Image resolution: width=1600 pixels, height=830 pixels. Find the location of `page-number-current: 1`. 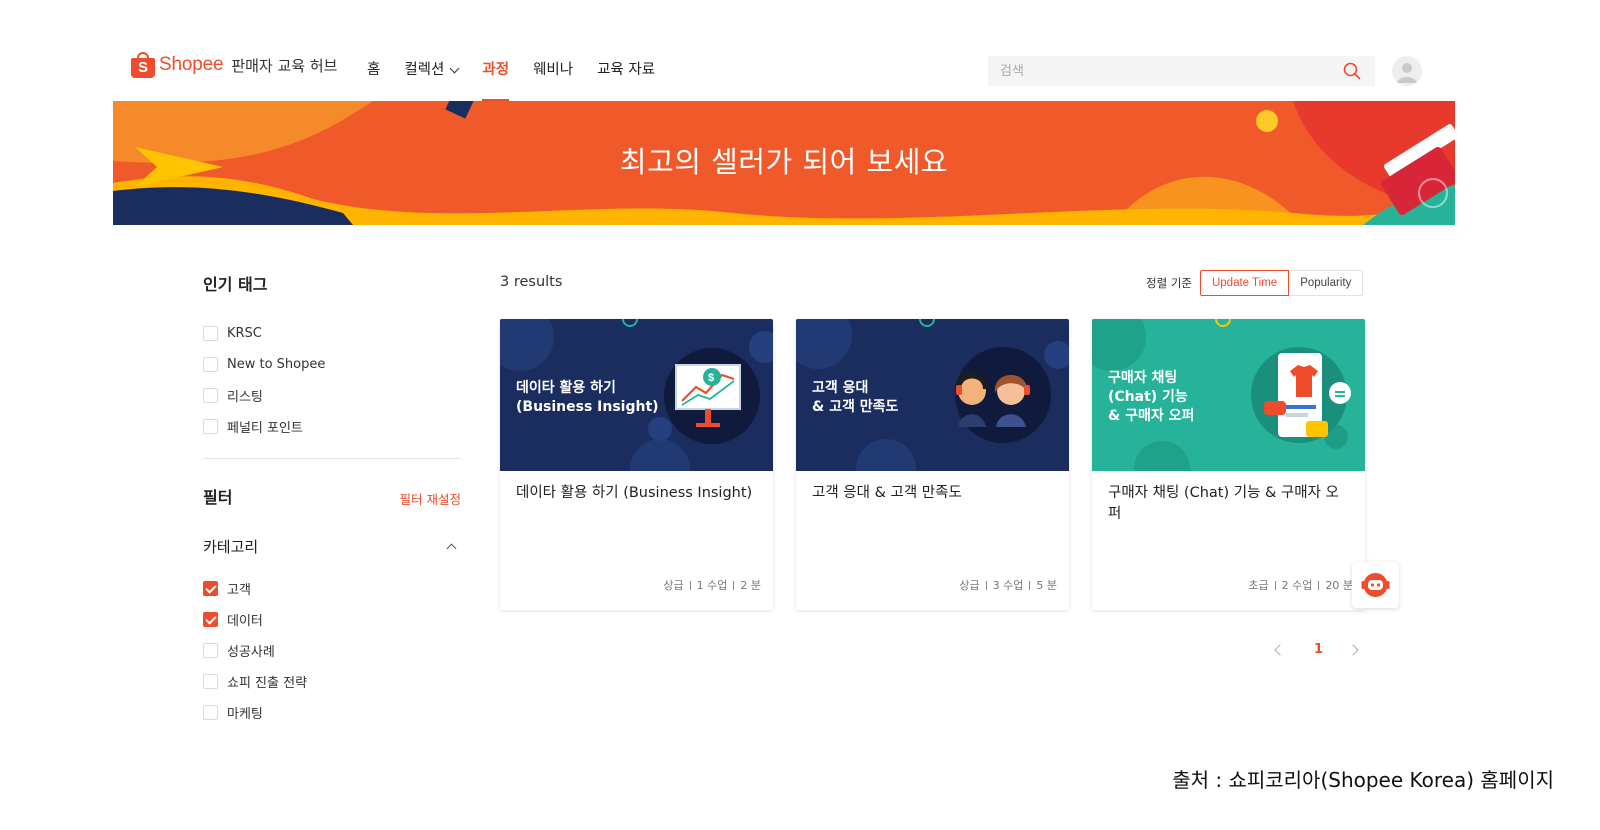

page-number-current: 1 is located at coordinates (1318, 649).